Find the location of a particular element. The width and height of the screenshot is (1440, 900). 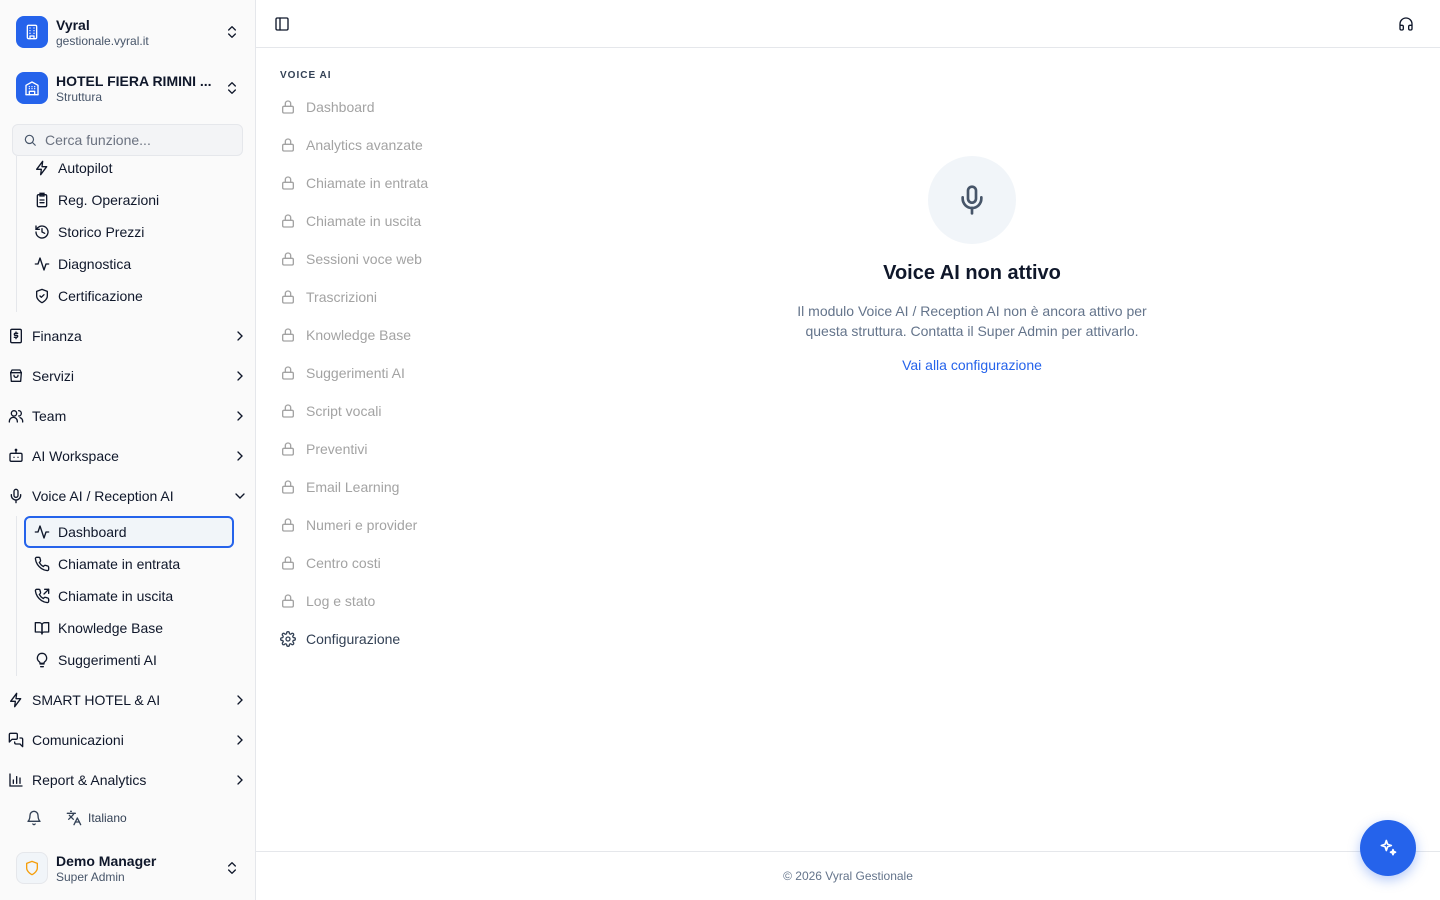

clipboard-icon is located at coordinates (42, 200).